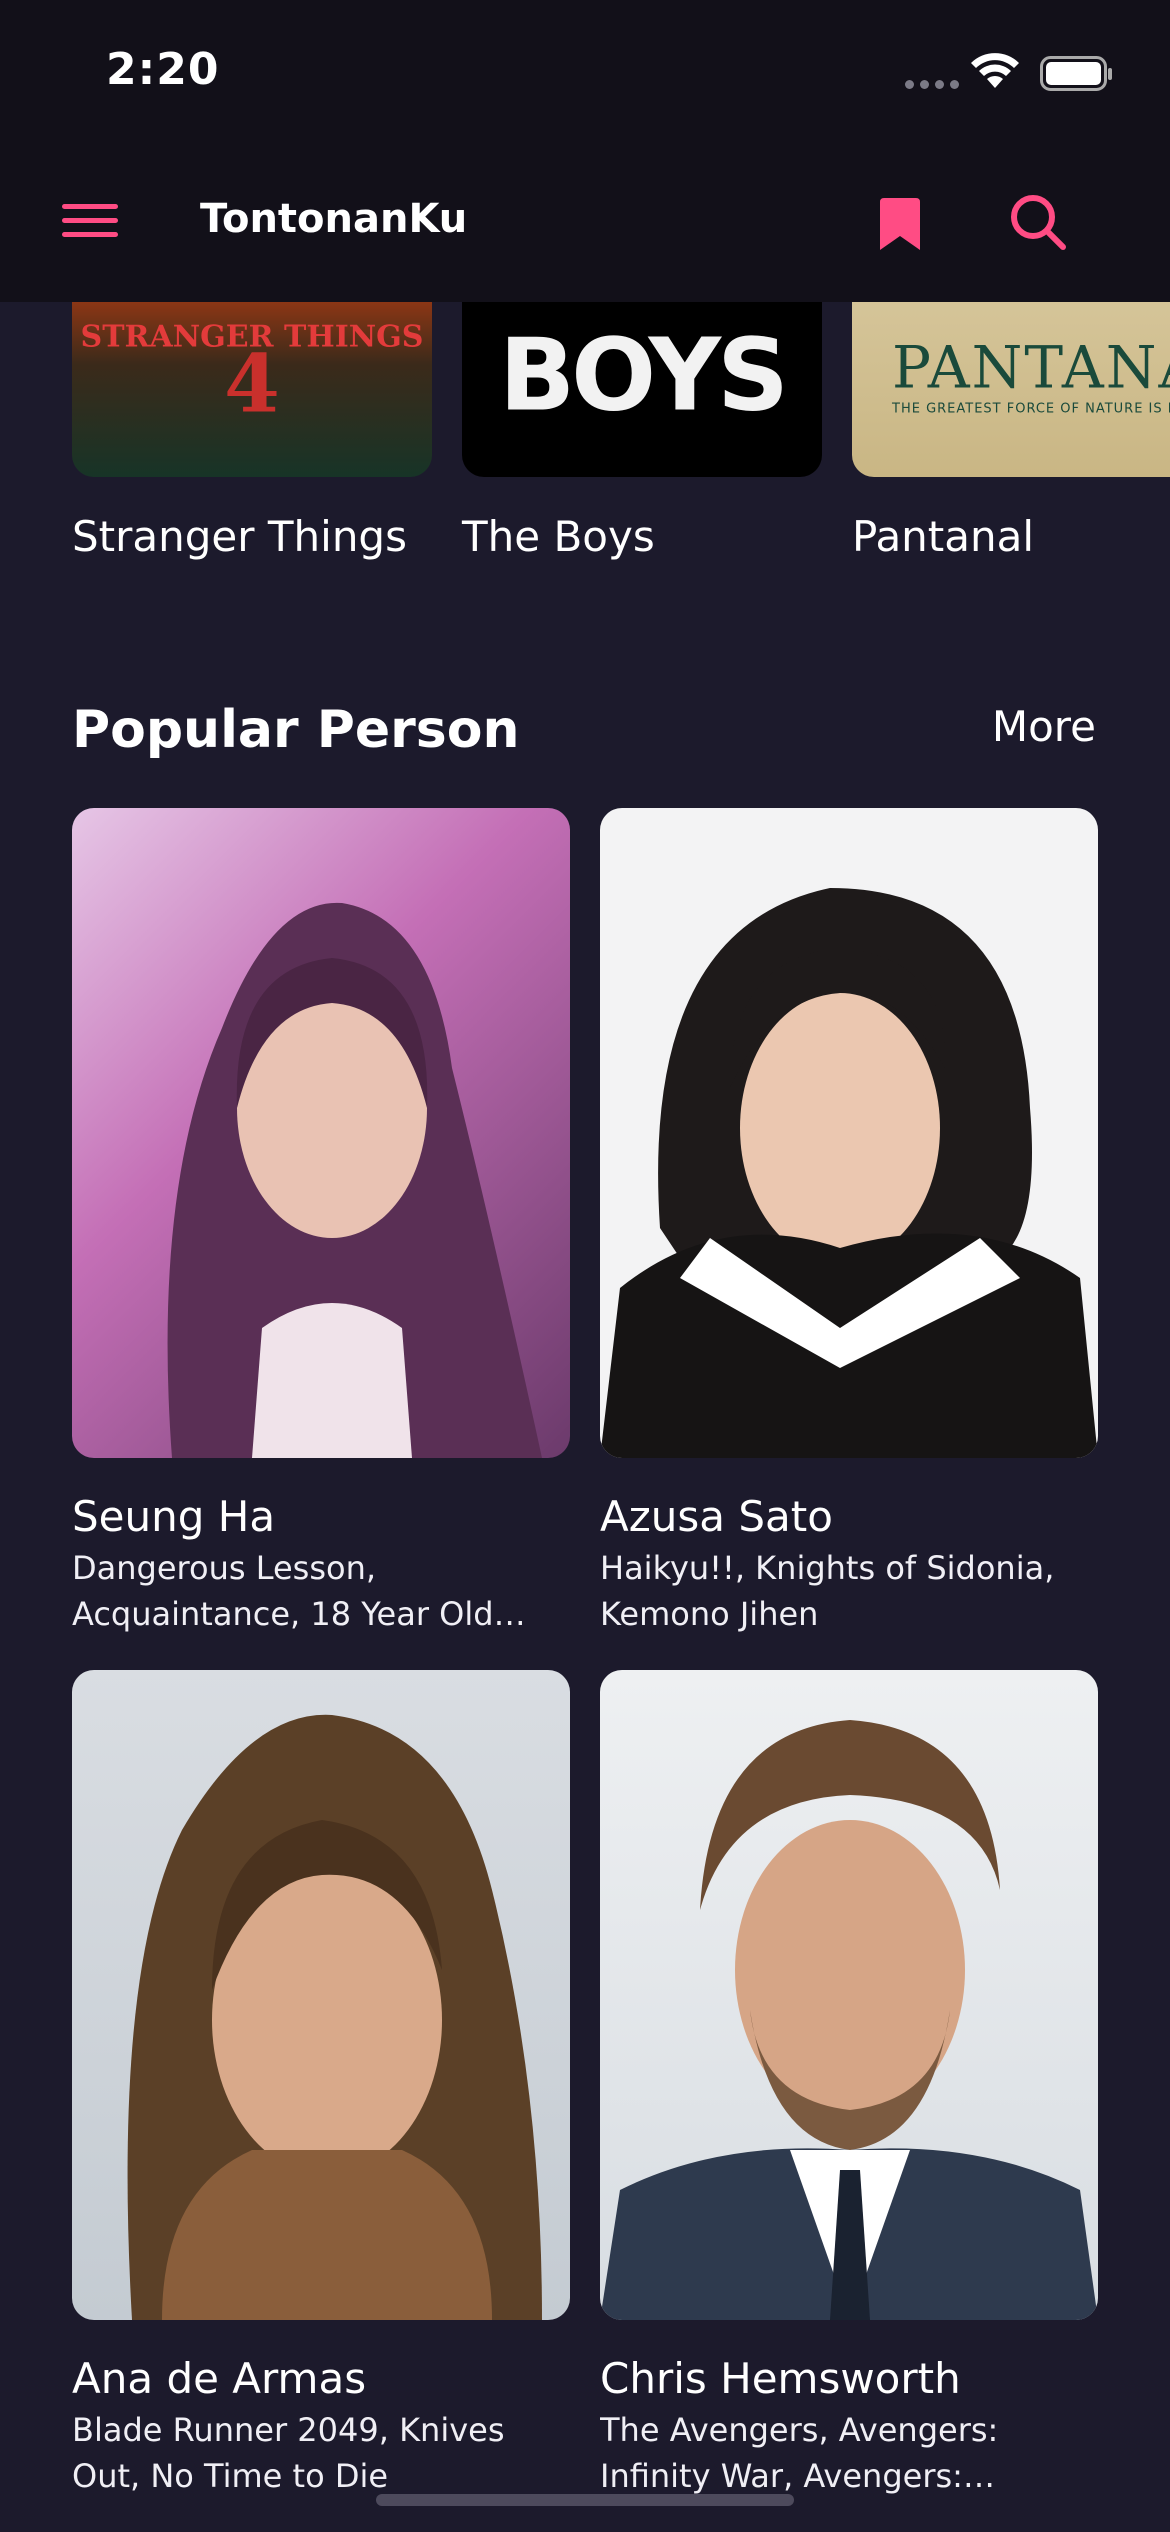  I want to click on status-time: 2:20, so click(163, 69).